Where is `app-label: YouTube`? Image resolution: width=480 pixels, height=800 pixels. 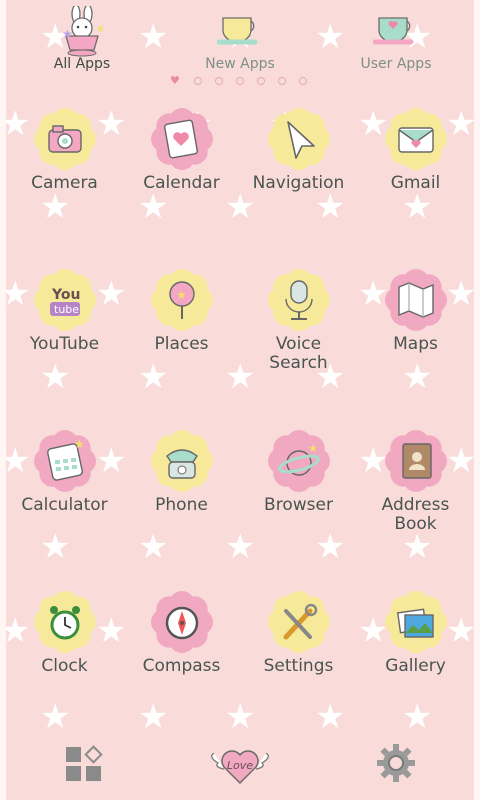
app-label: YouTube is located at coordinates (64, 344).